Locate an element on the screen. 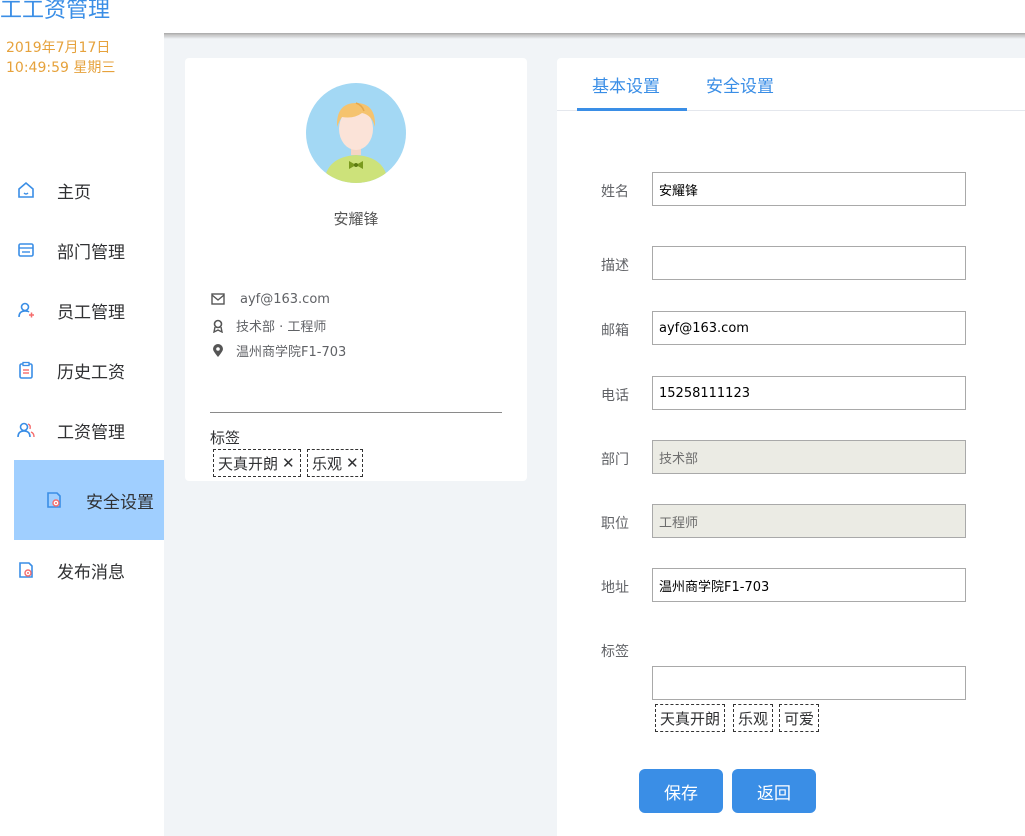 Image resolution: width=1025 pixels, height=836 pixels. description-input is located at coordinates (809, 263).